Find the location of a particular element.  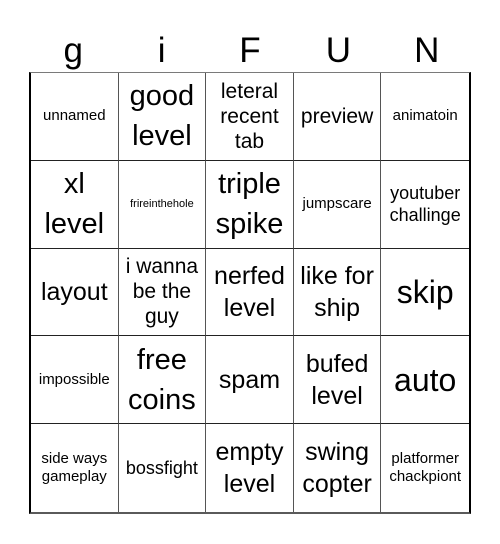

bingo-cell: bufed level is located at coordinates (337, 380).